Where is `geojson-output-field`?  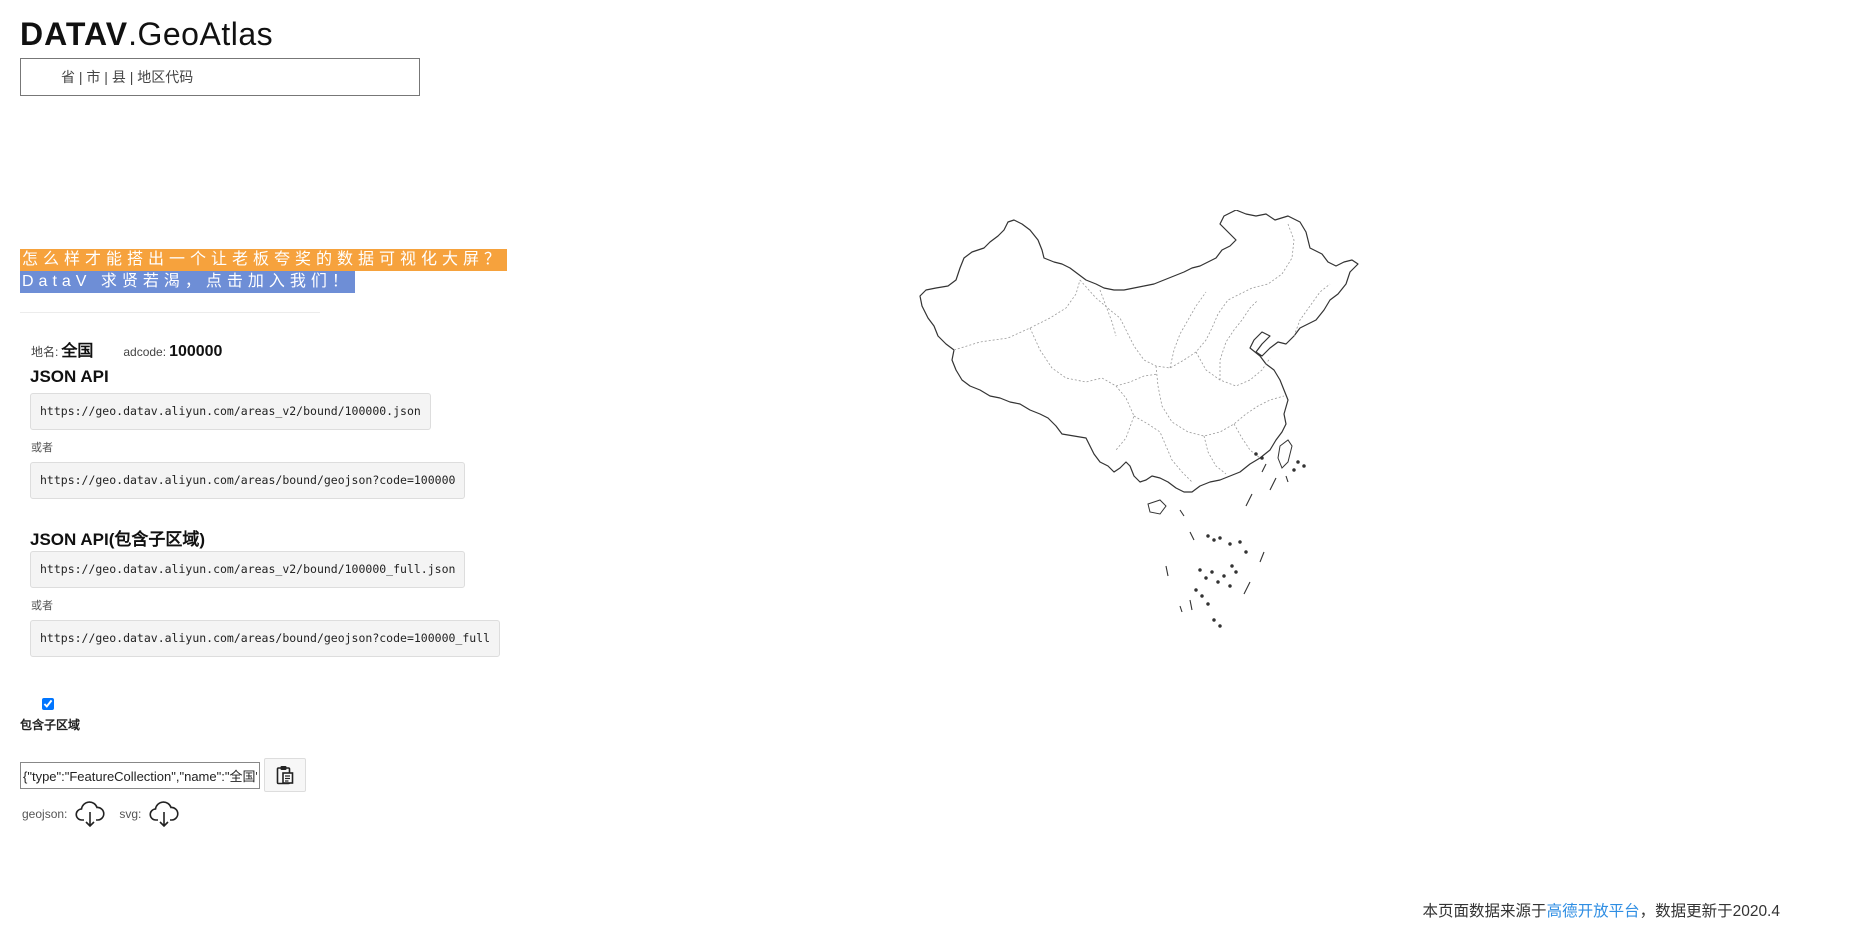 geojson-output-field is located at coordinates (140, 775).